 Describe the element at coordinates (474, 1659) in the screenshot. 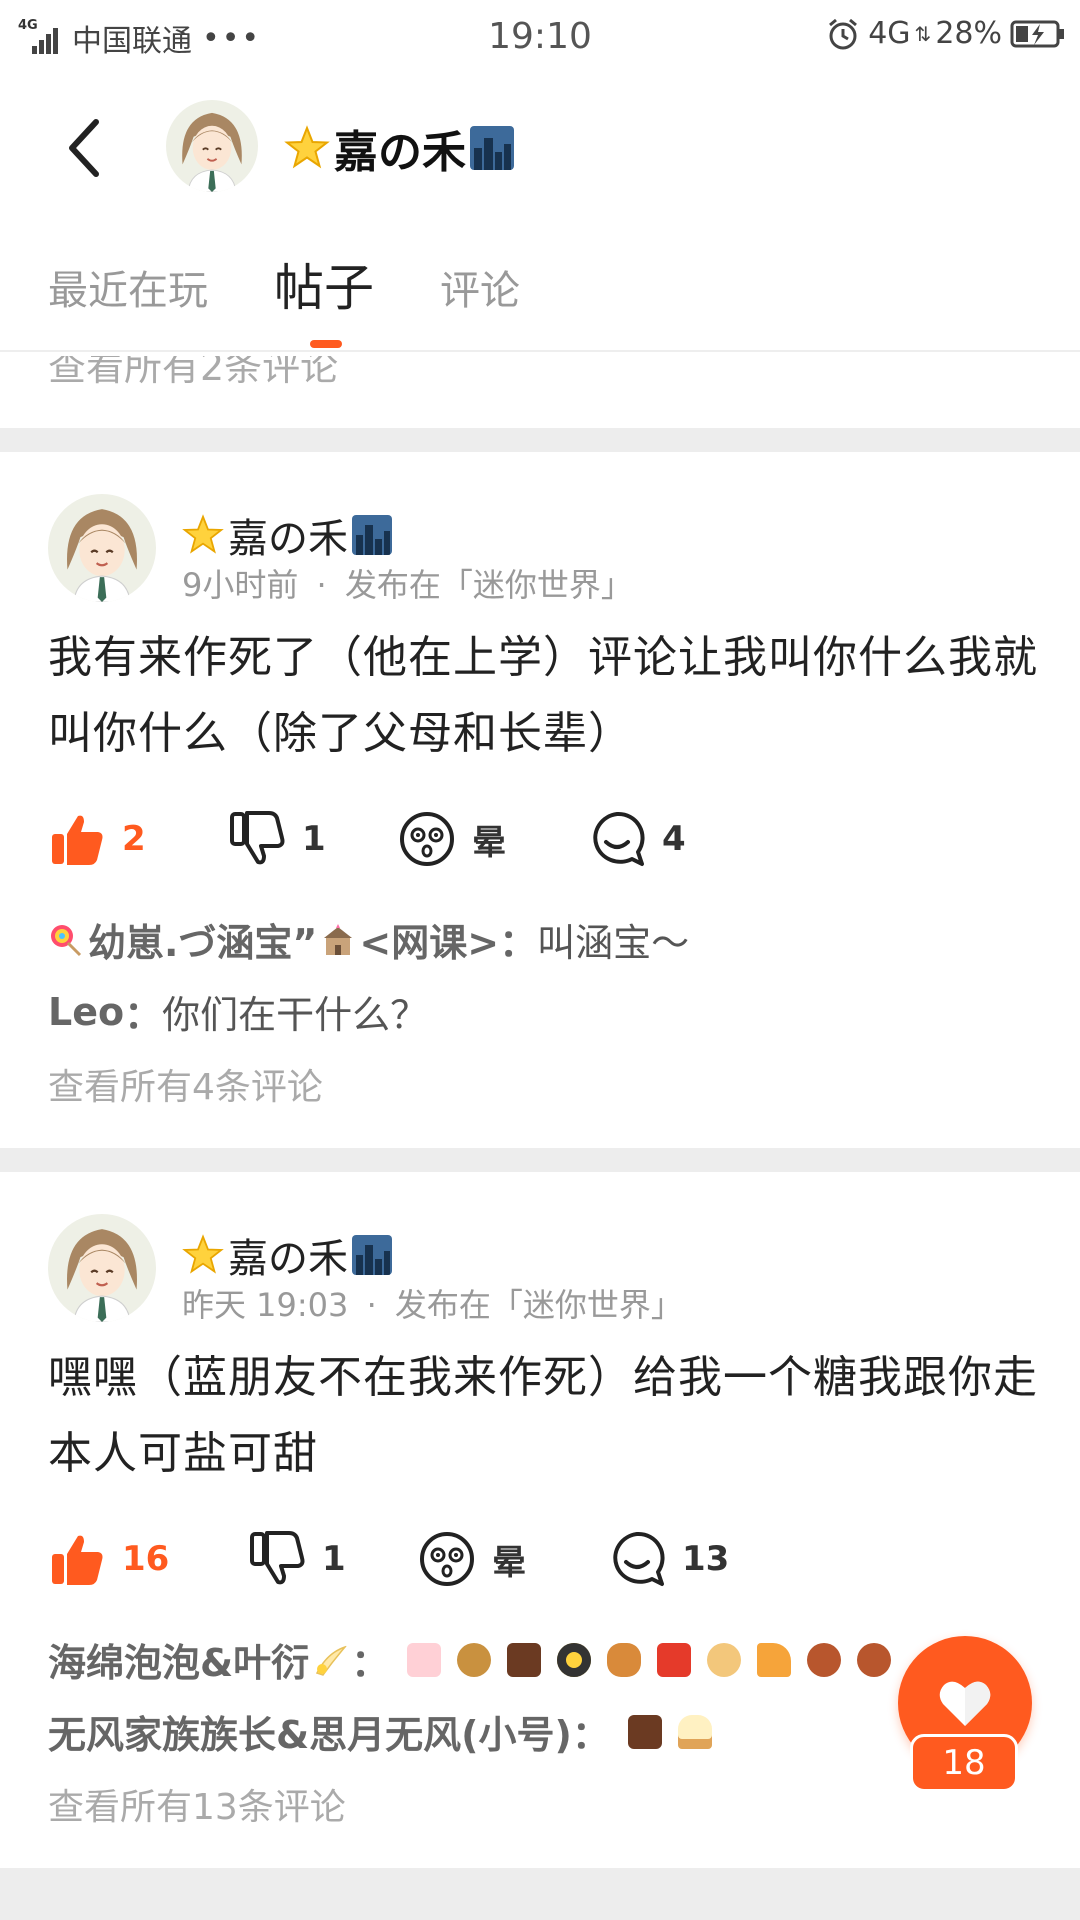

I see `cookie-emoji-icon` at that location.